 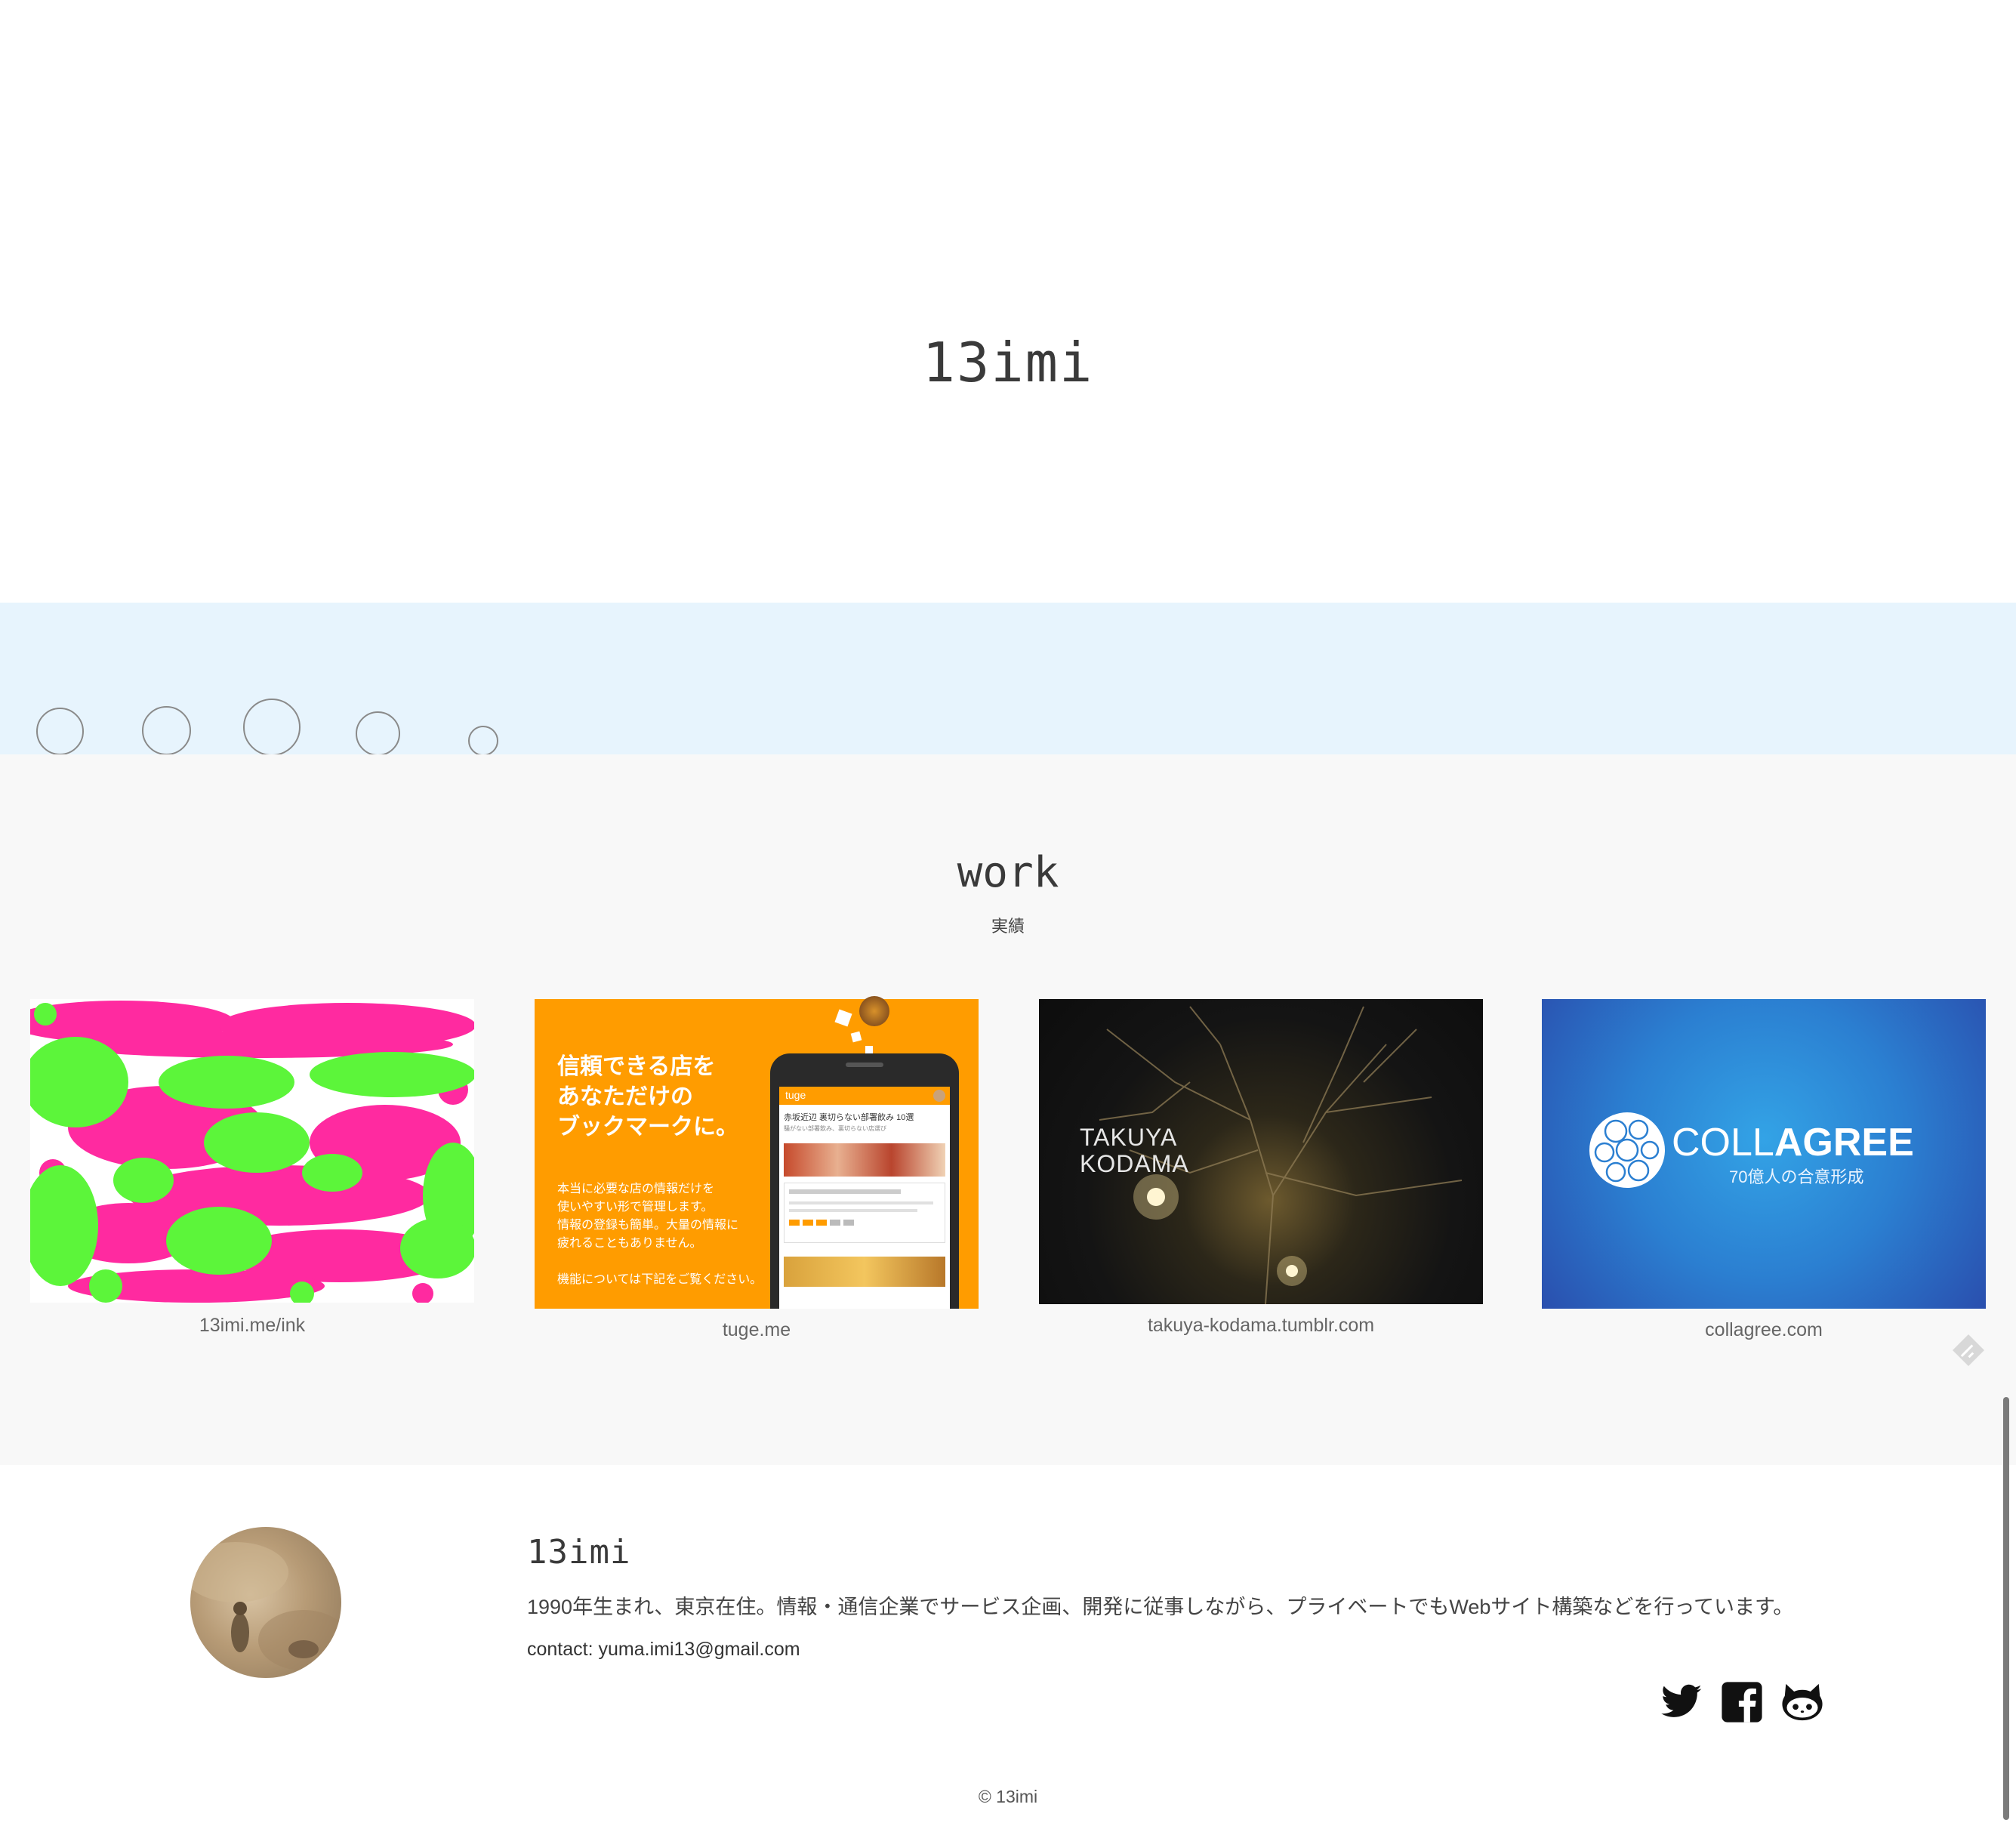 I want to click on work-item-takuya-kodama: TAKUYA KODAMA takuya-kodama.tumblr.com, so click(x=1261, y=1169).